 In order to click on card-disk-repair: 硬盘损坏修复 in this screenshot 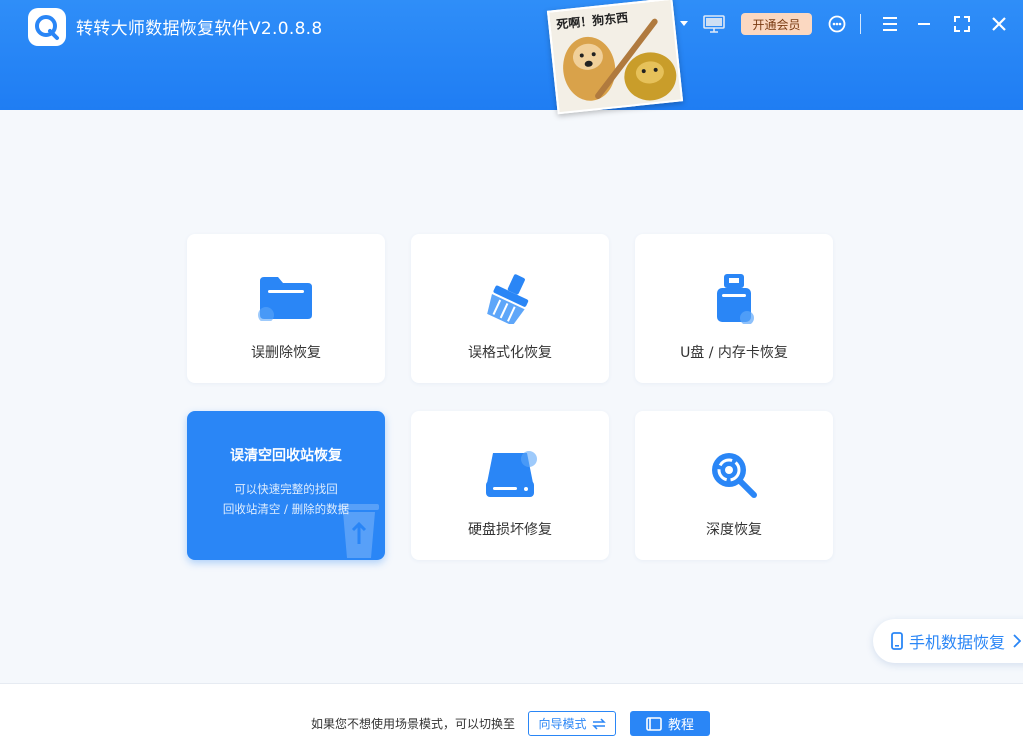, I will do `click(510, 485)`.